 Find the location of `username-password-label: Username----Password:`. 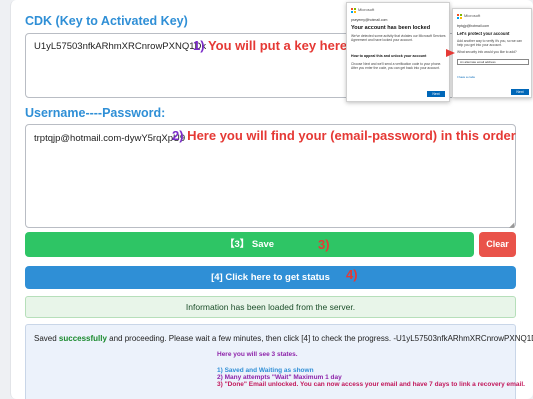

username-password-label: Username----Password: is located at coordinates (95, 113).